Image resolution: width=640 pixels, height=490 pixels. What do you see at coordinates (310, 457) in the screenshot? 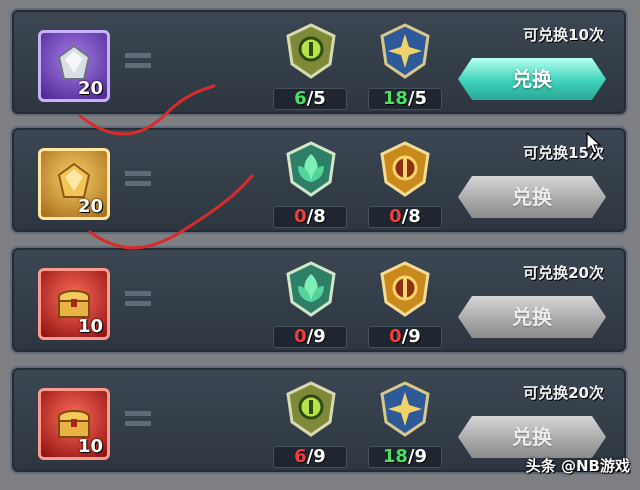
I see `cost-count: 6/9` at bounding box center [310, 457].